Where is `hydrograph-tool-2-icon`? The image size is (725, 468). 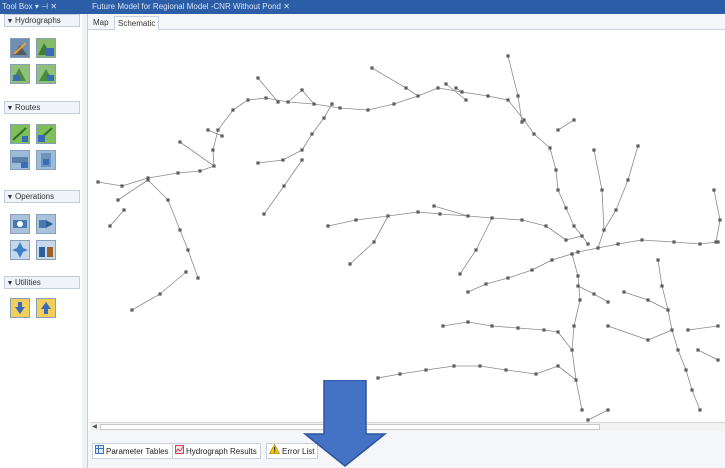
hydrograph-tool-2-icon is located at coordinates (46, 48).